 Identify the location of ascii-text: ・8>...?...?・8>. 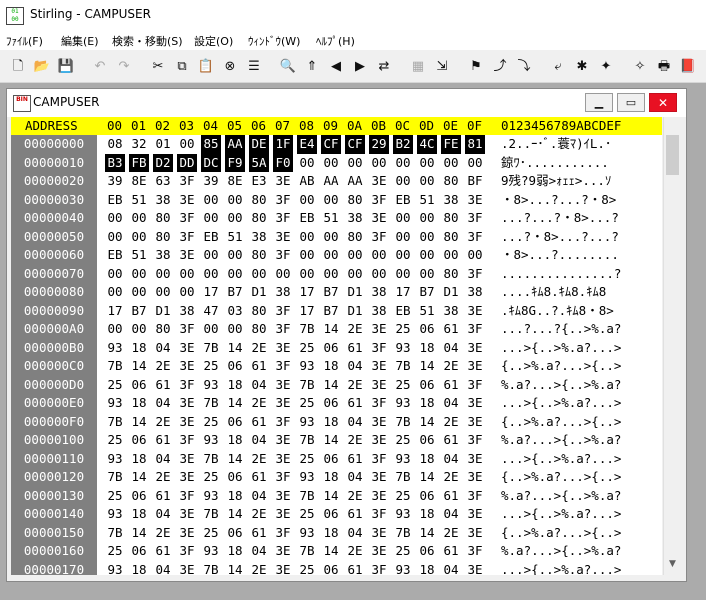
(569, 200).